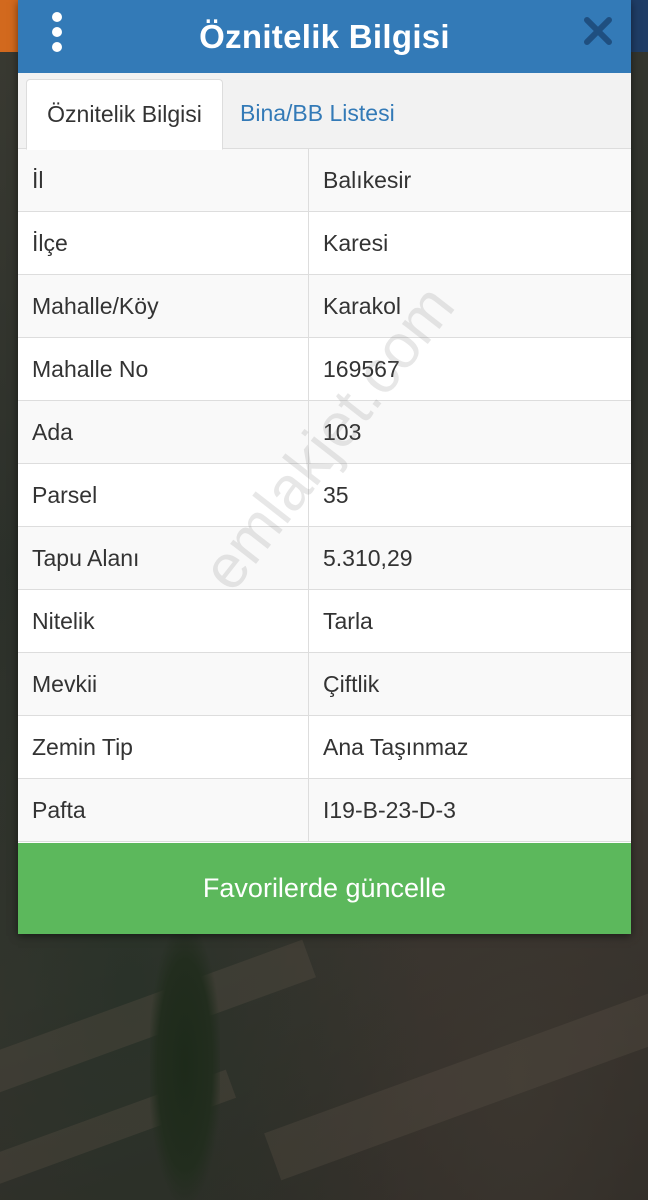 The height and width of the screenshot is (1200, 648). I want to click on table-row: Pafta I19-B-23-D-3, so click(324, 810).